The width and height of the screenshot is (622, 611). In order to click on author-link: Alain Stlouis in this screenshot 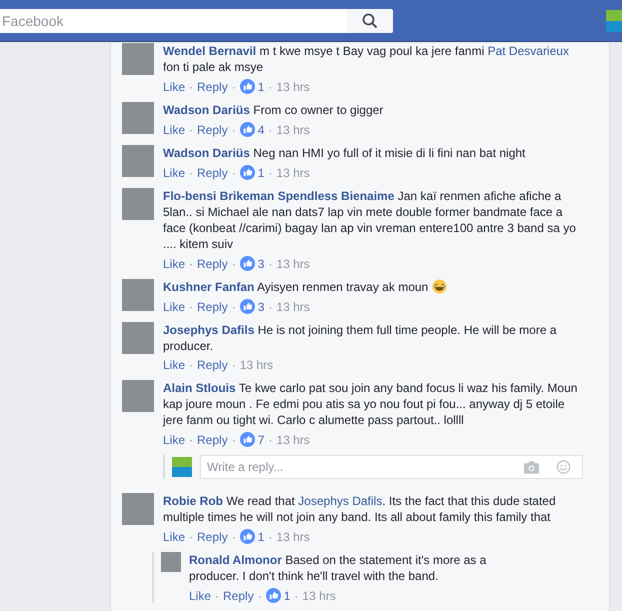, I will do `click(199, 388)`.